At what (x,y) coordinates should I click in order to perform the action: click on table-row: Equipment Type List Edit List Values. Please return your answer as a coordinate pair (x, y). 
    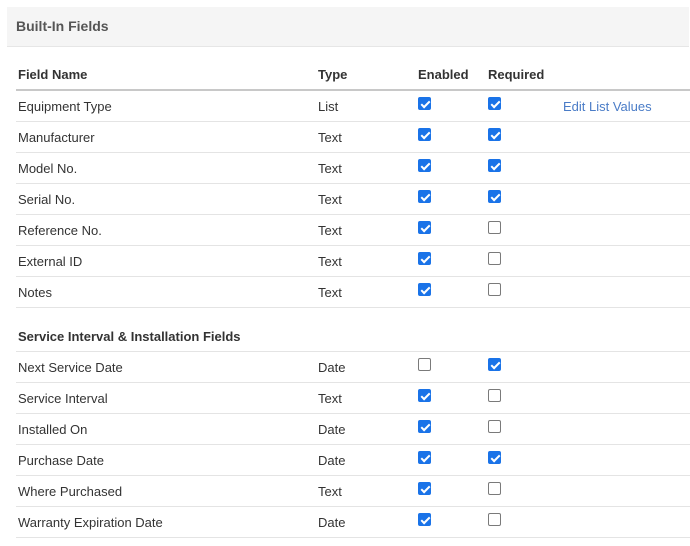
    Looking at the image, I should click on (353, 106).